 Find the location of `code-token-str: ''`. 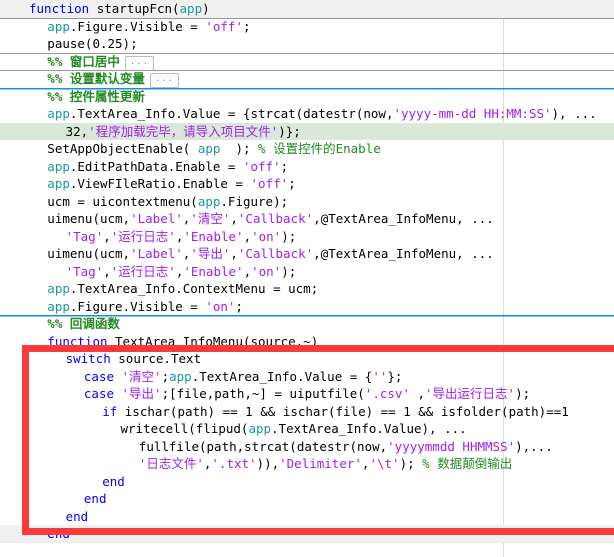

code-token-str: '' is located at coordinates (380, 376).